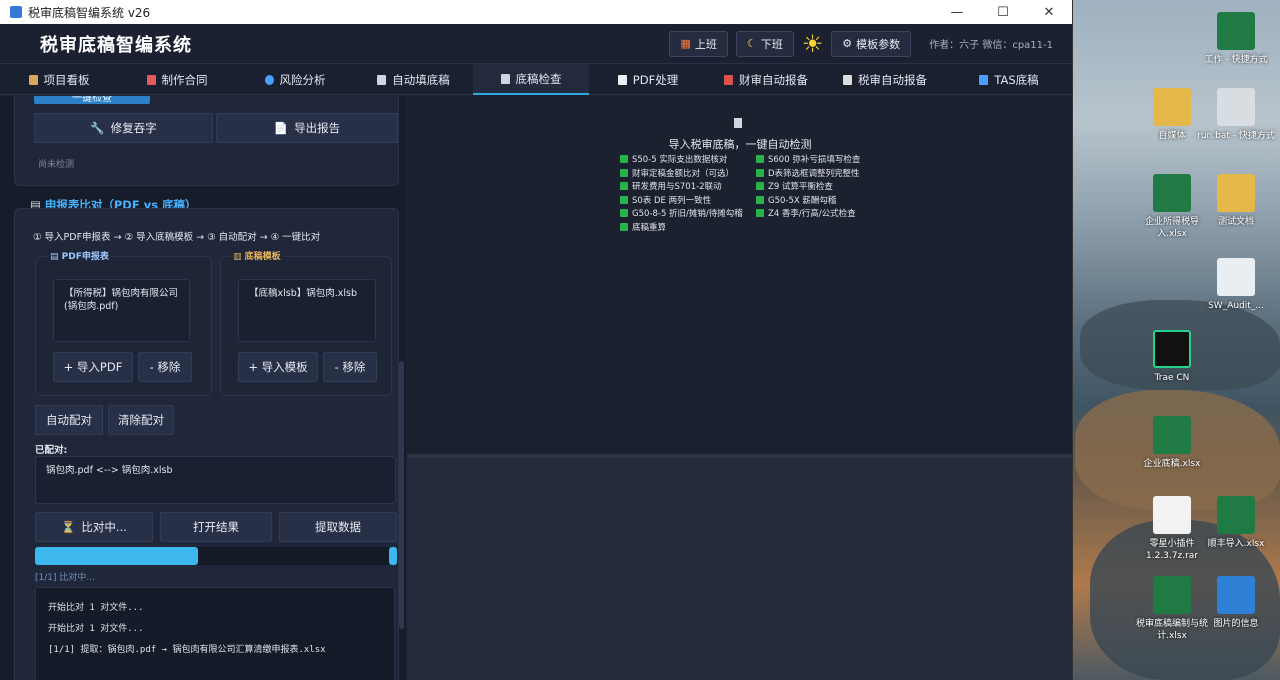 Image resolution: width=1280 pixels, height=680 pixels. What do you see at coordinates (281, 128) in the screenshot?
I see `document-icon: 📄` at bounding box center [281, 128].